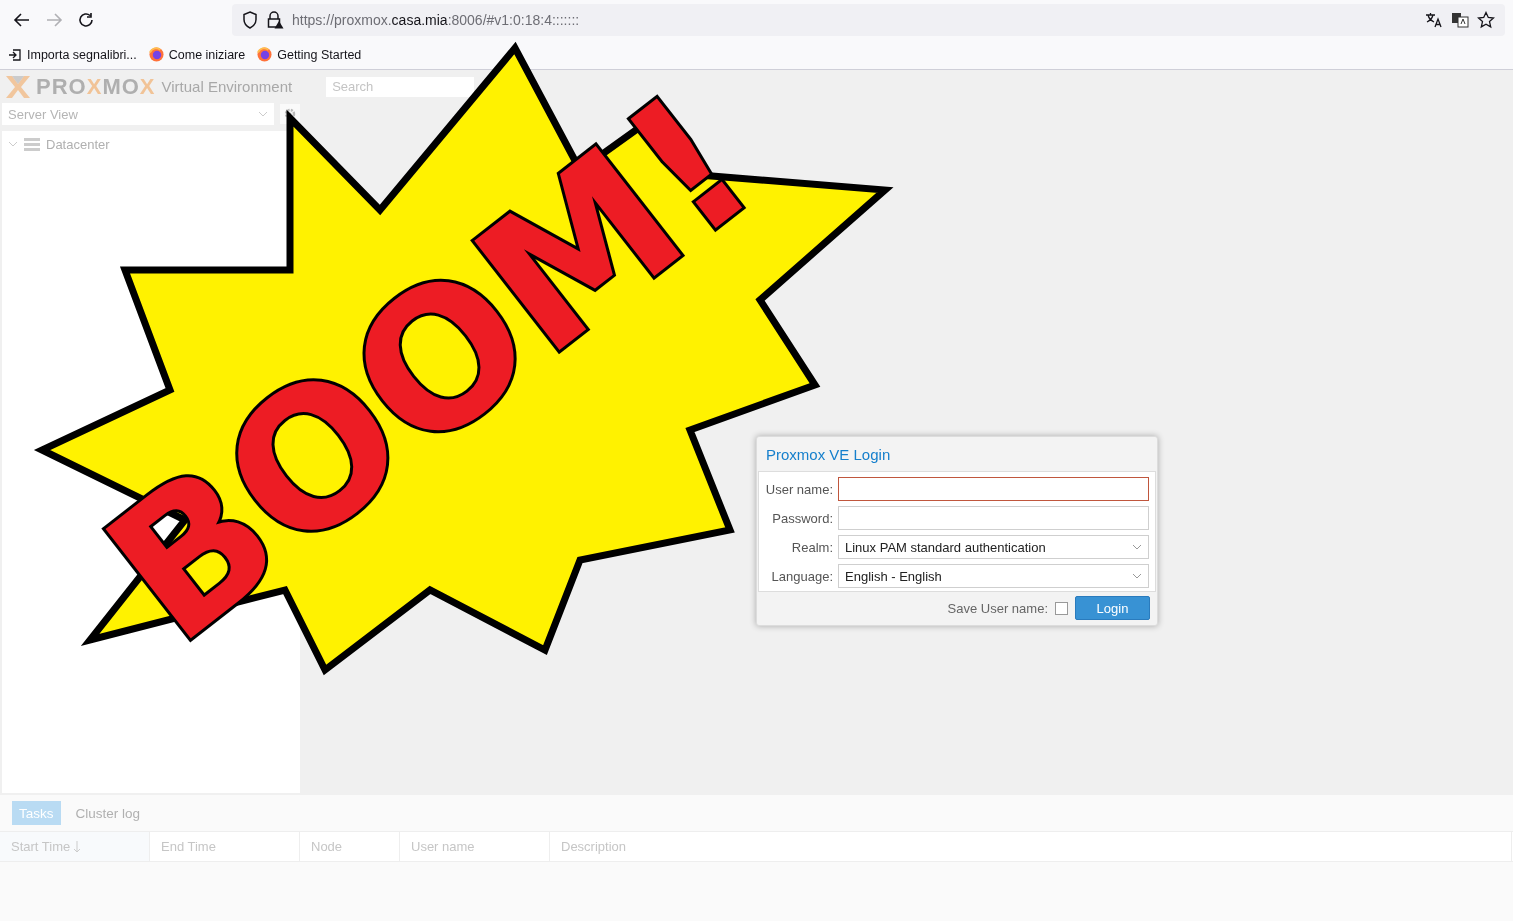 The height and width of the screenshot is (921, 1513). Describe the element at coordinates (1434, 20) in the screenshot. I see `translate-icon` at that location.